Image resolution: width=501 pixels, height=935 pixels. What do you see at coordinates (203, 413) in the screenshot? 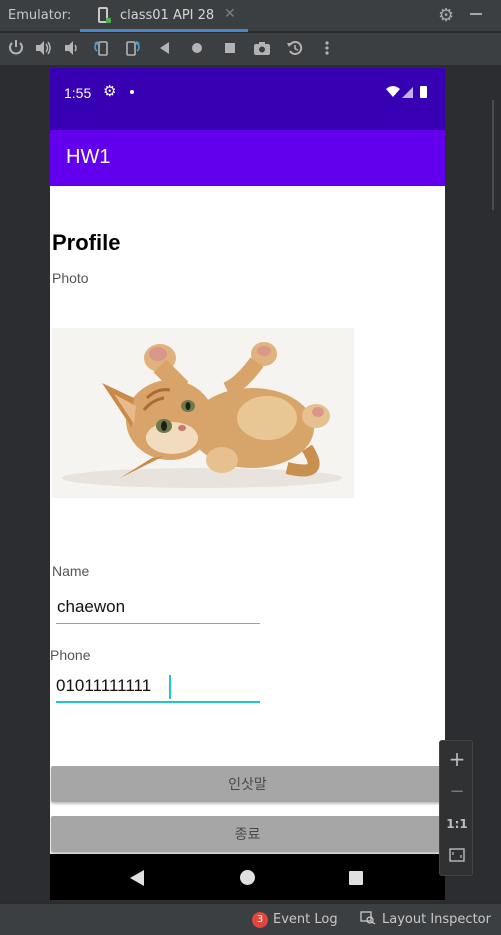
I see `kitten-photo` at bounding box center [203, 413].